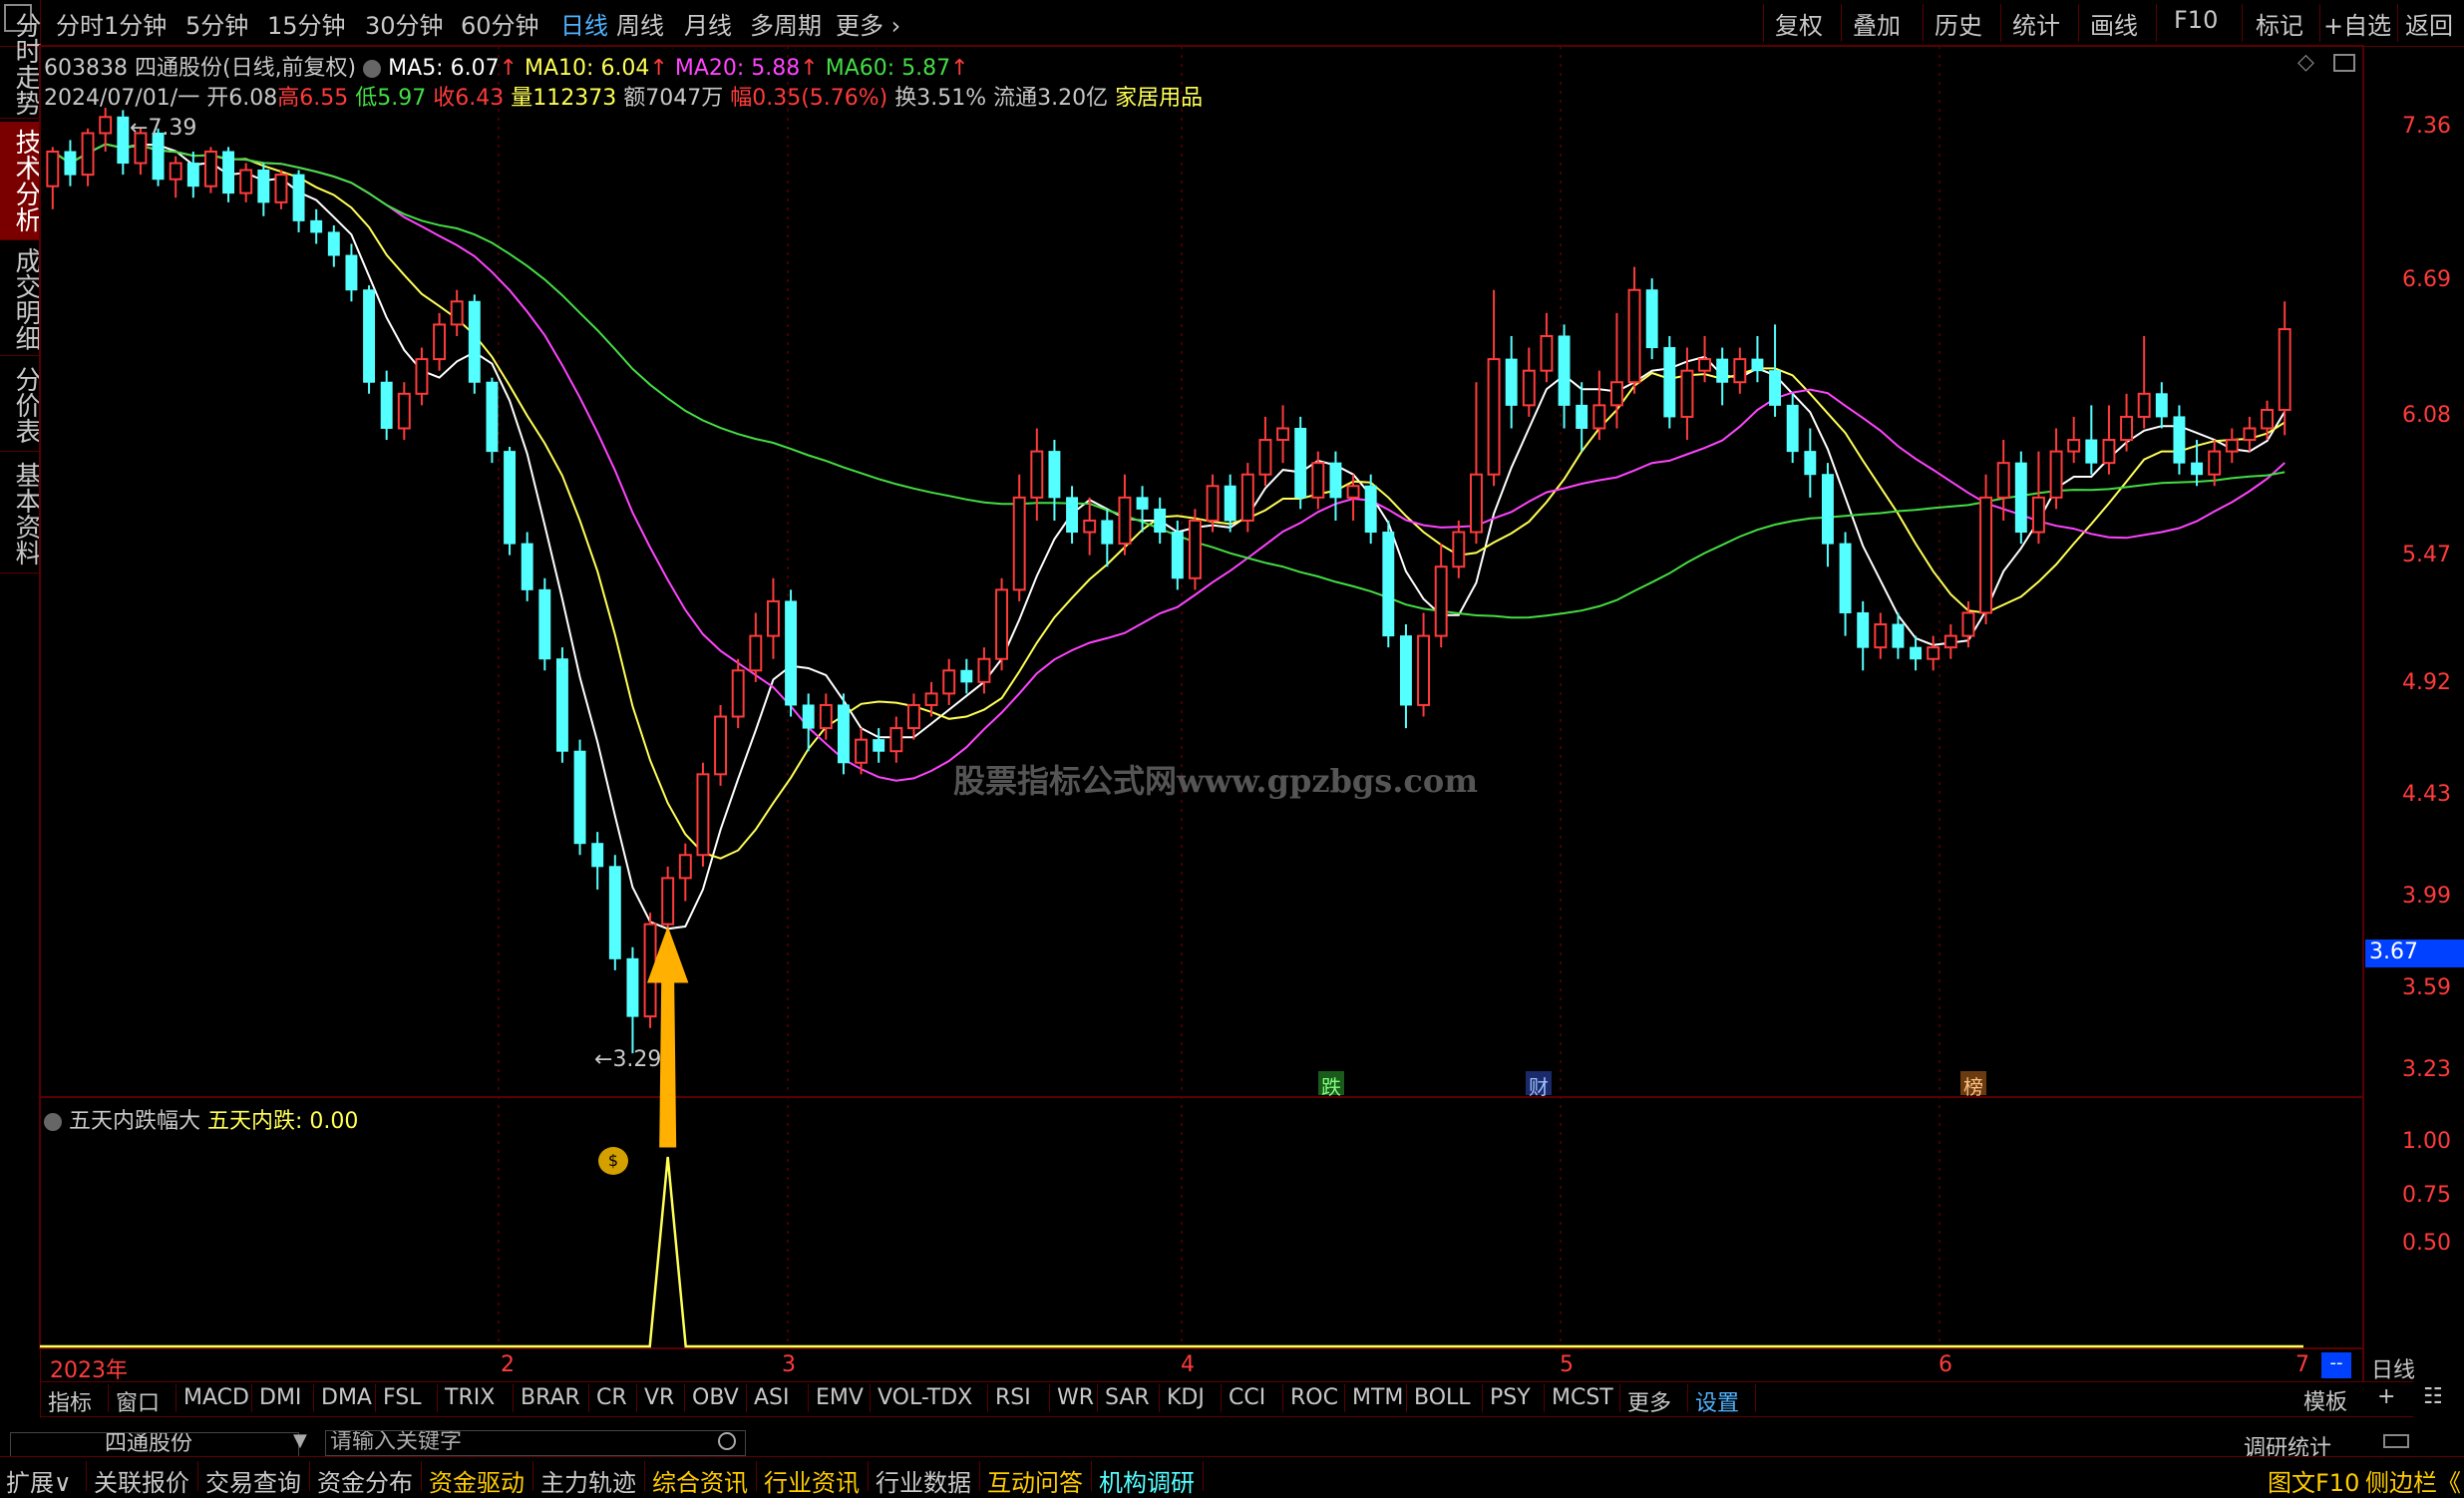 This screenshot has width=2464, height=1498. Describe the element at coordinates (70, 1401) in the screenshot. I see `indicator-tab-指标: 指标` at that location.